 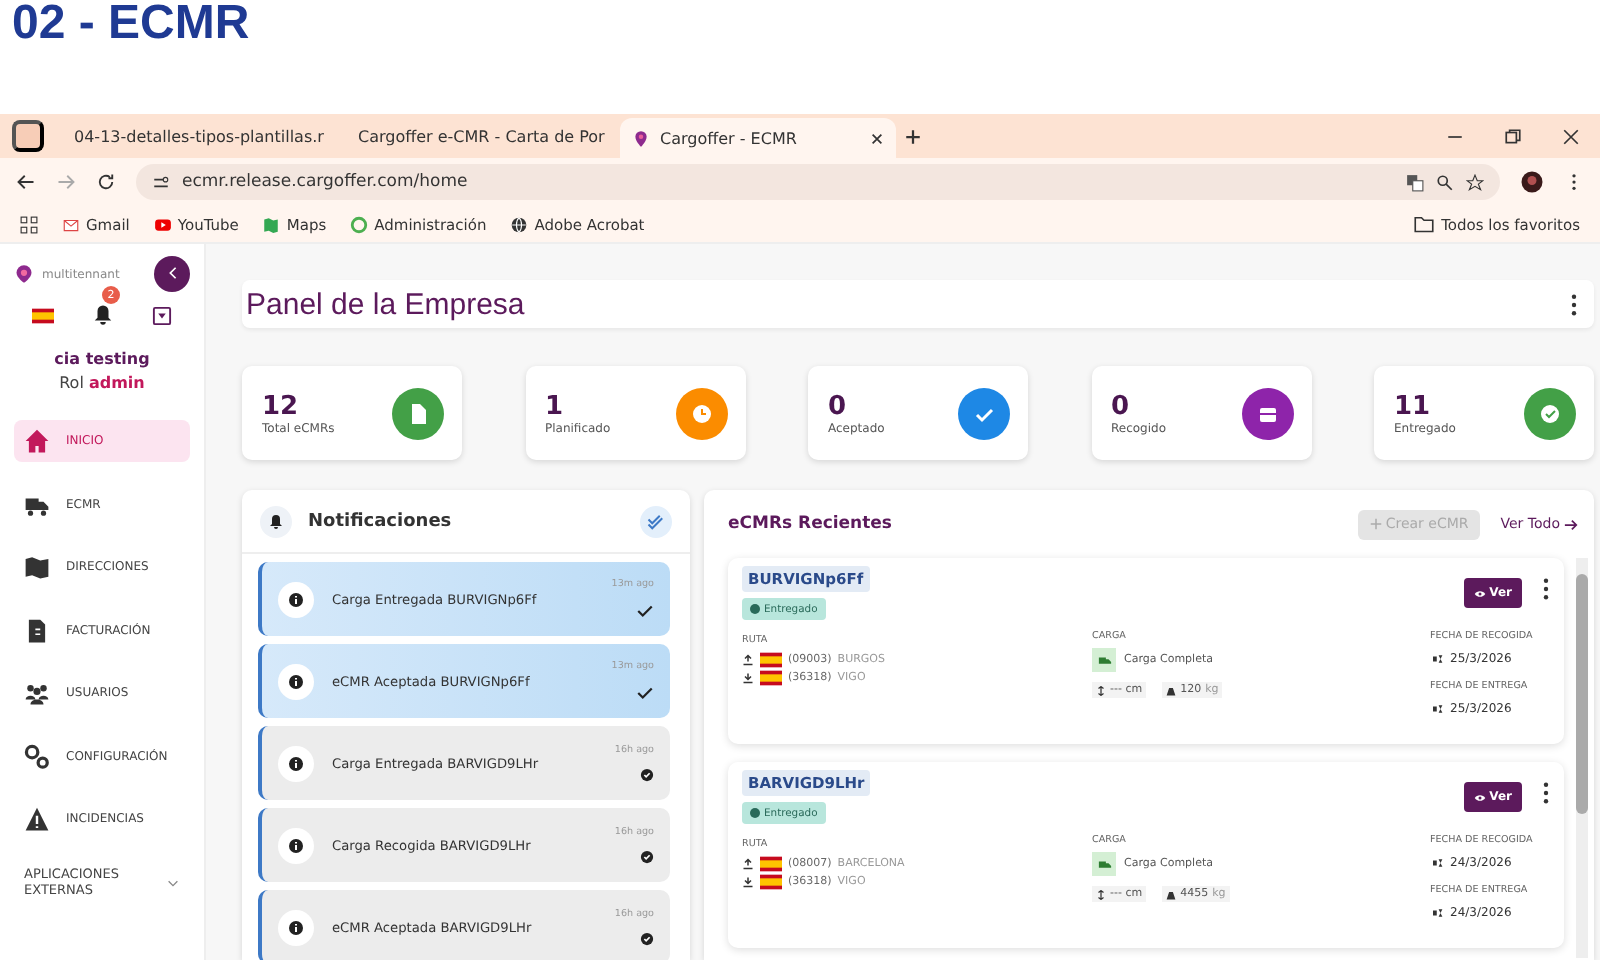 I want to click on avatar-icon, so click(x=1532, y=182).